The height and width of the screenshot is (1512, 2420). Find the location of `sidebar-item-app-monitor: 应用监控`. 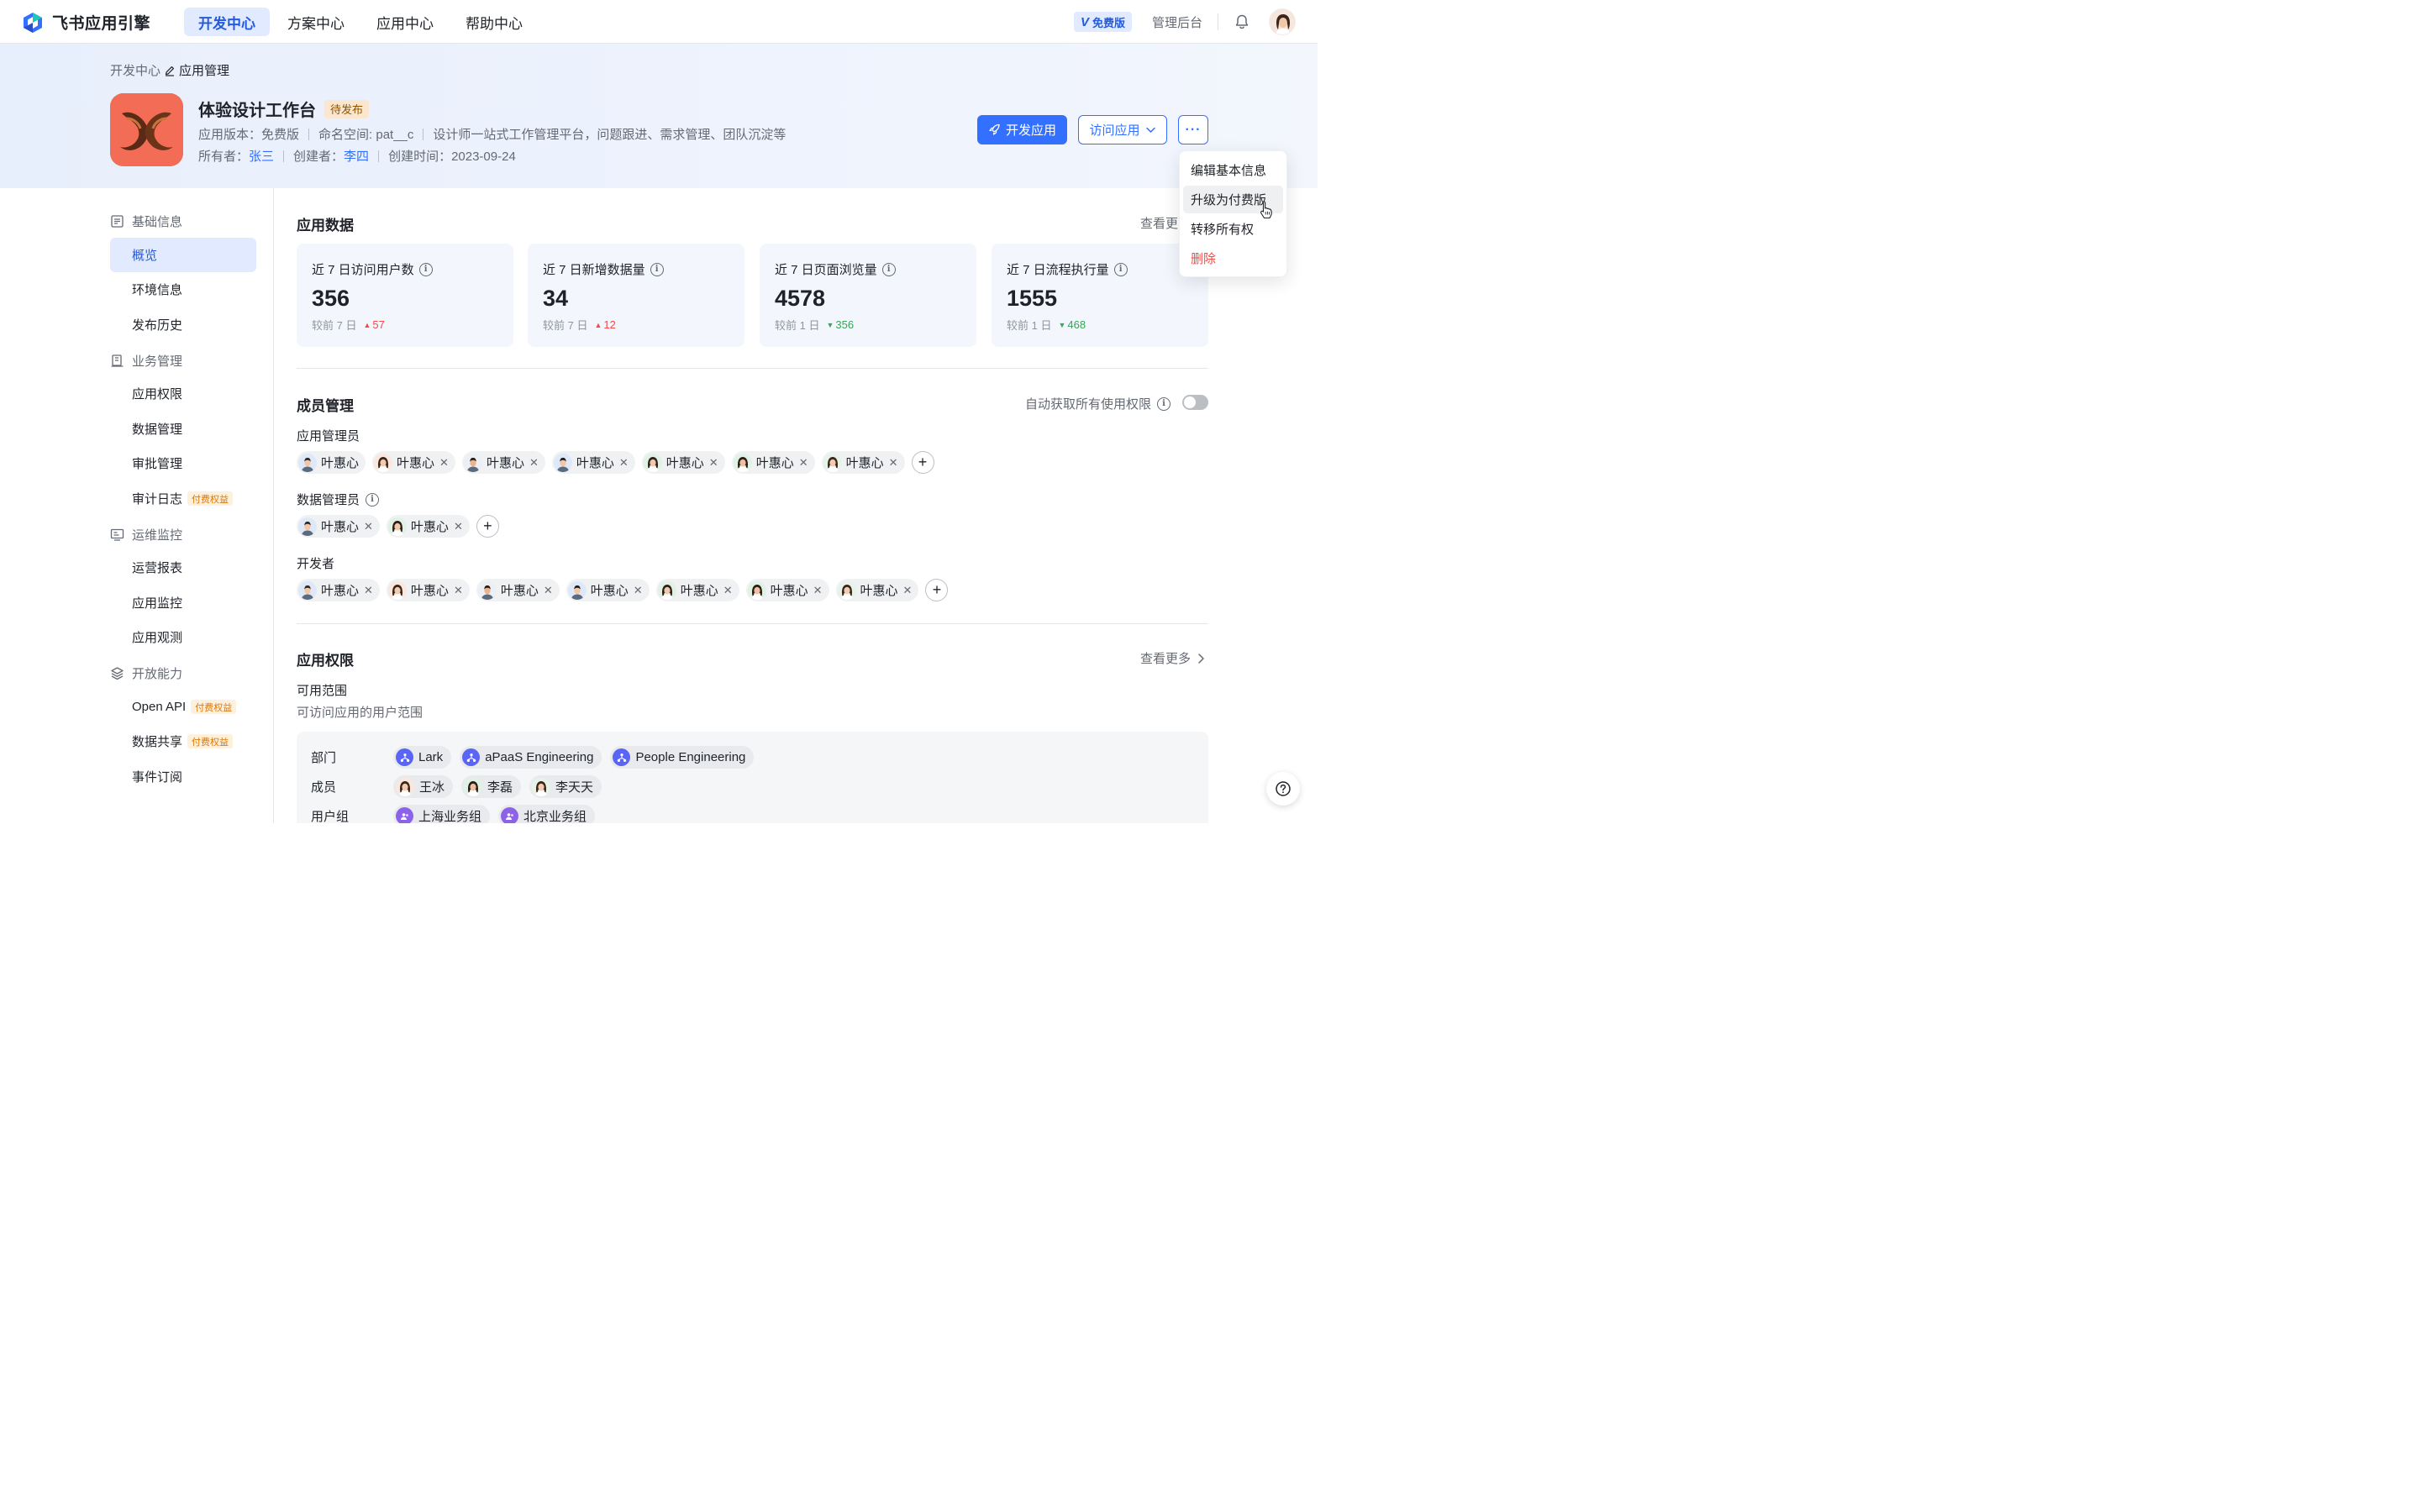

sidebar-item-app-monitor: 应用监控 is located at coordinates (183, 602).